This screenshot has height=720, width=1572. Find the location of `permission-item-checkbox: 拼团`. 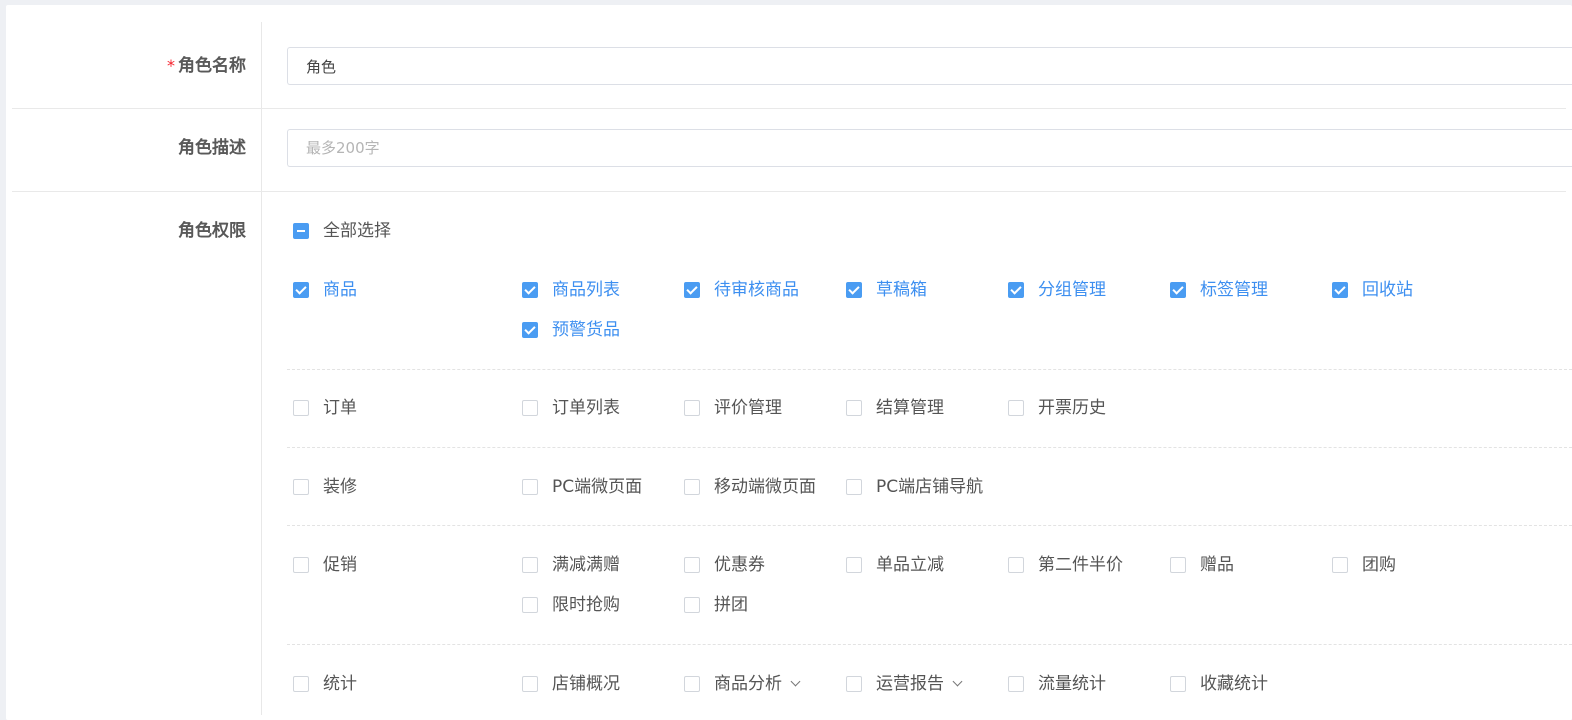

permission-item-checkbox: 拼团 is located at coordinates (716, 605).